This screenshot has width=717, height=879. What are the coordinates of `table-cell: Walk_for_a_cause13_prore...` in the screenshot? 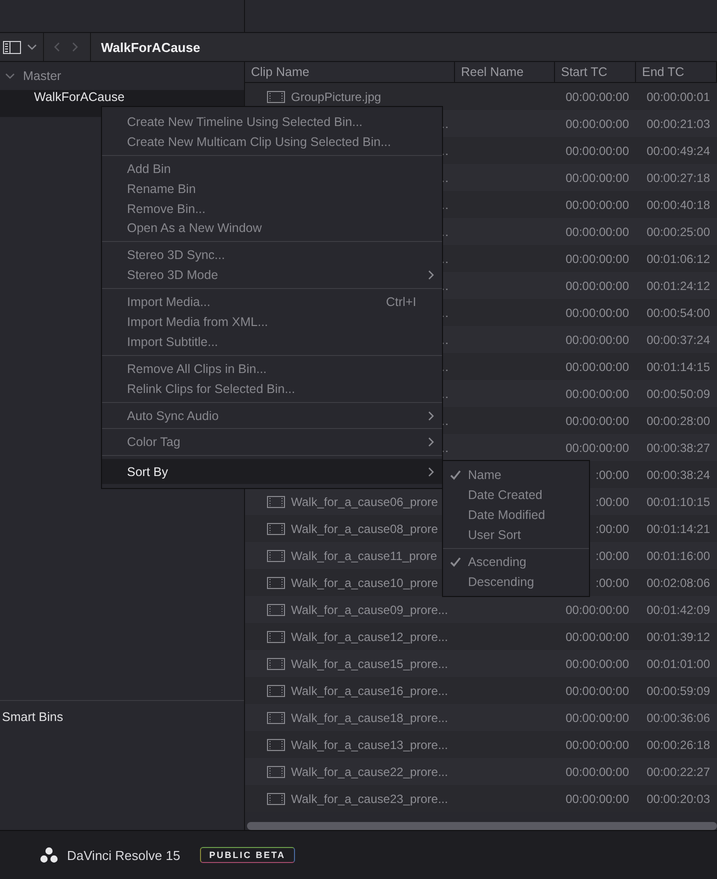 It's located at (369, 745).